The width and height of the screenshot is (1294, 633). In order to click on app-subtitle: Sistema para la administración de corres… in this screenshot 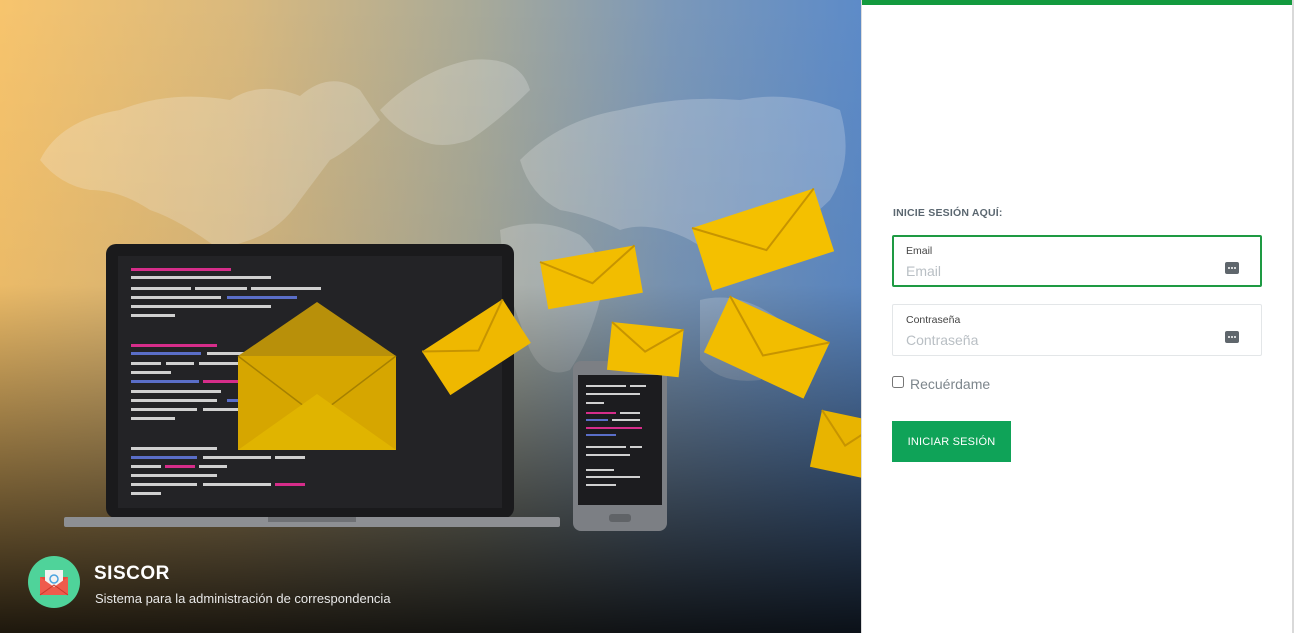, I will do `click(243, 598)`.